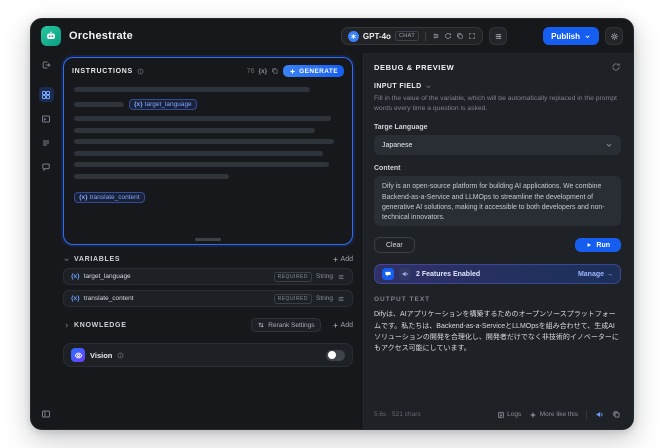  I want to click on required-badge: REQUIRED, so click(293, 298).